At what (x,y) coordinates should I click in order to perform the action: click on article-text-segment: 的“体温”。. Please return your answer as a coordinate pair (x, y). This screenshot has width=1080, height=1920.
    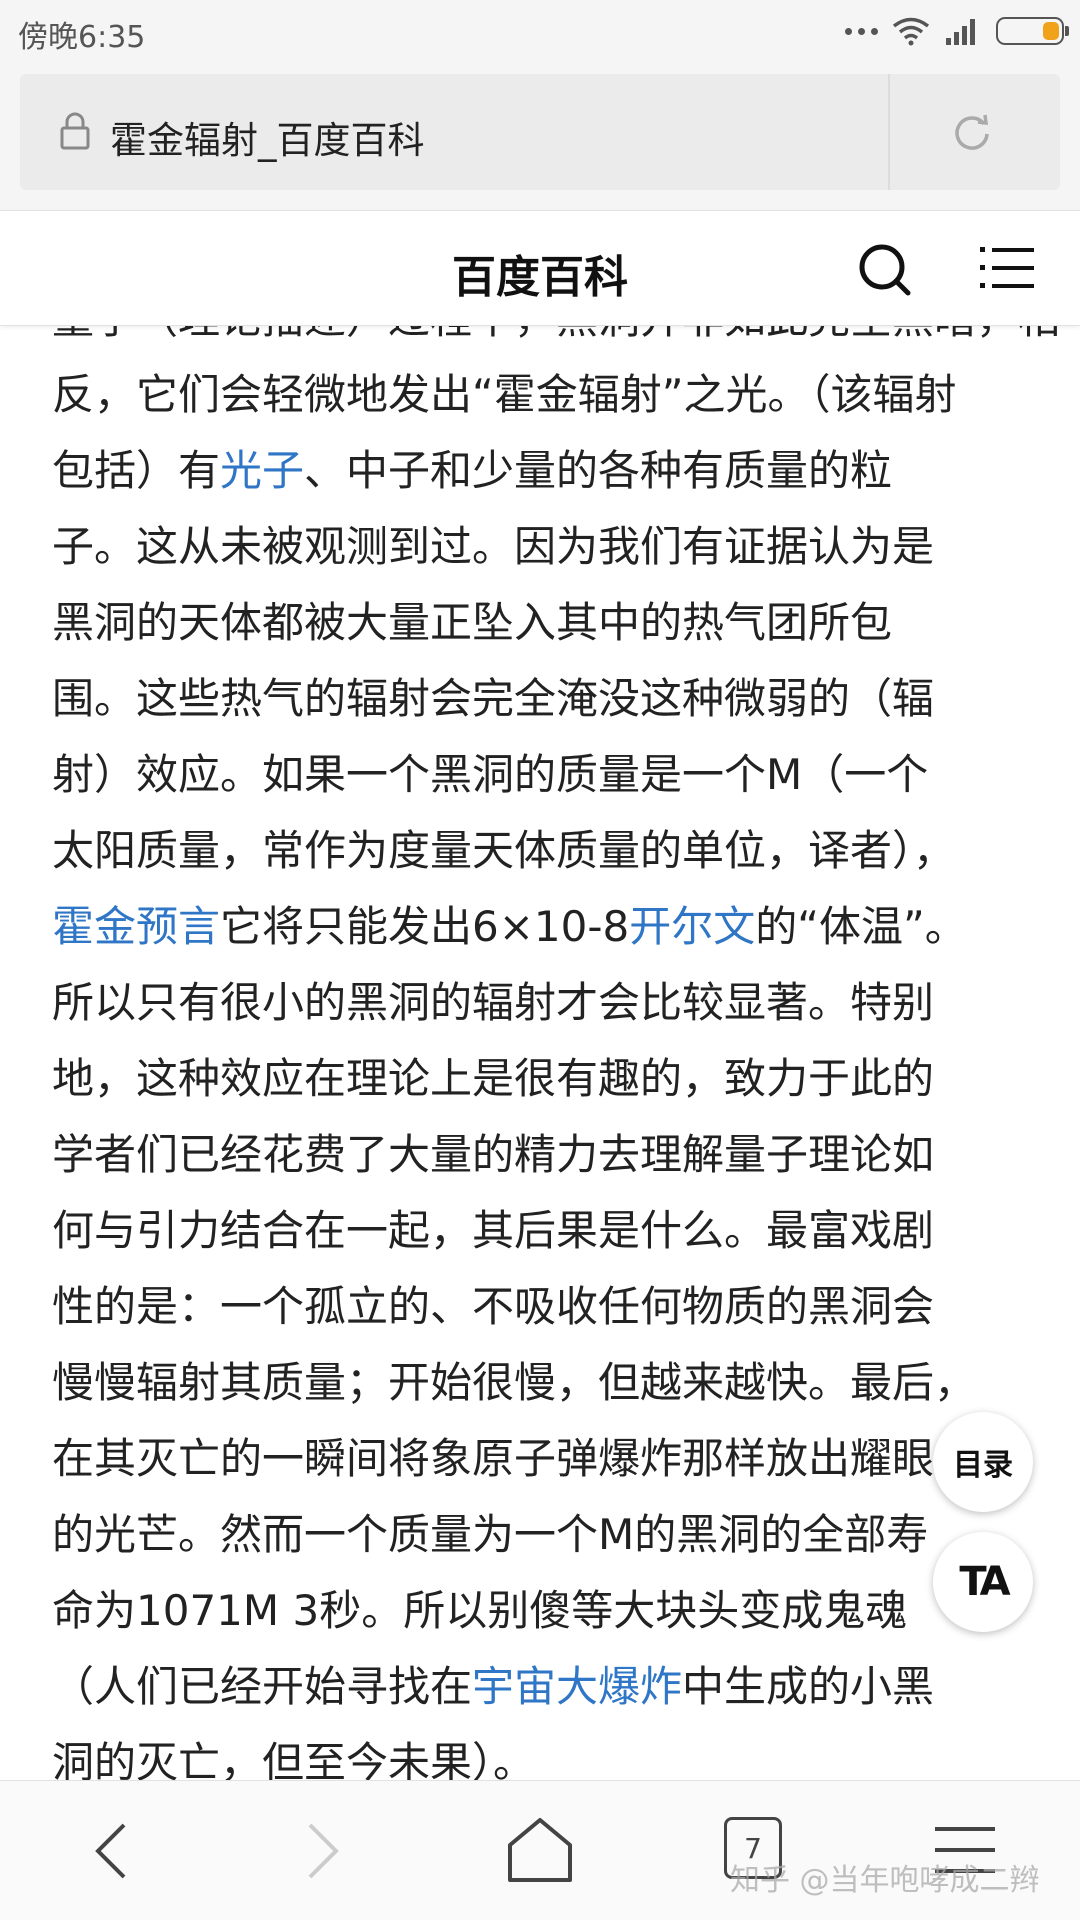
    Looking at the image, I should click on (861, 926).